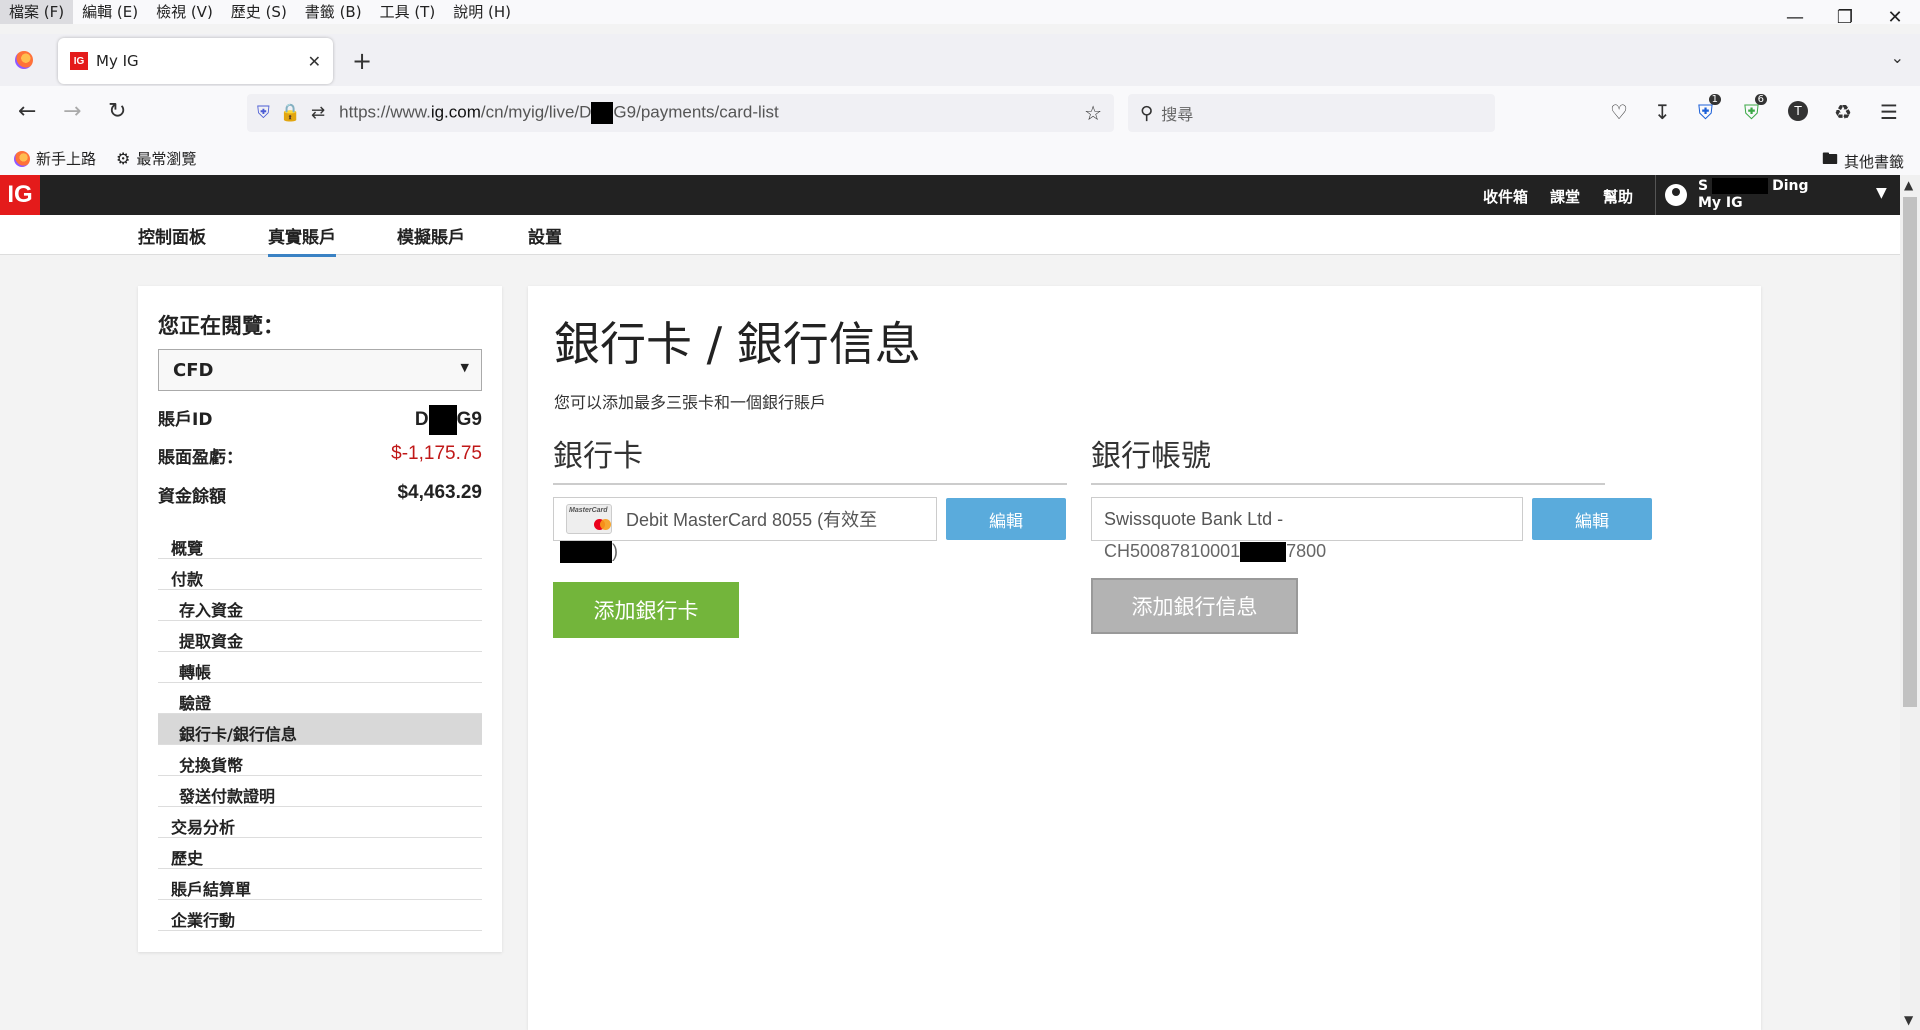  I want to click on menu-file: 檔案 (F), so click(37, 12).